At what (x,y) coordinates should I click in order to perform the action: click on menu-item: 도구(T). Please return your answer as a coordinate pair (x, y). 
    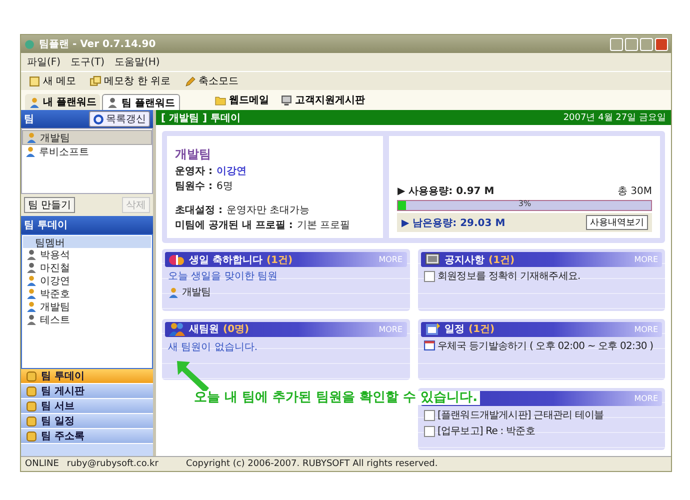
    Looking at the image, I should click on (87, 62).